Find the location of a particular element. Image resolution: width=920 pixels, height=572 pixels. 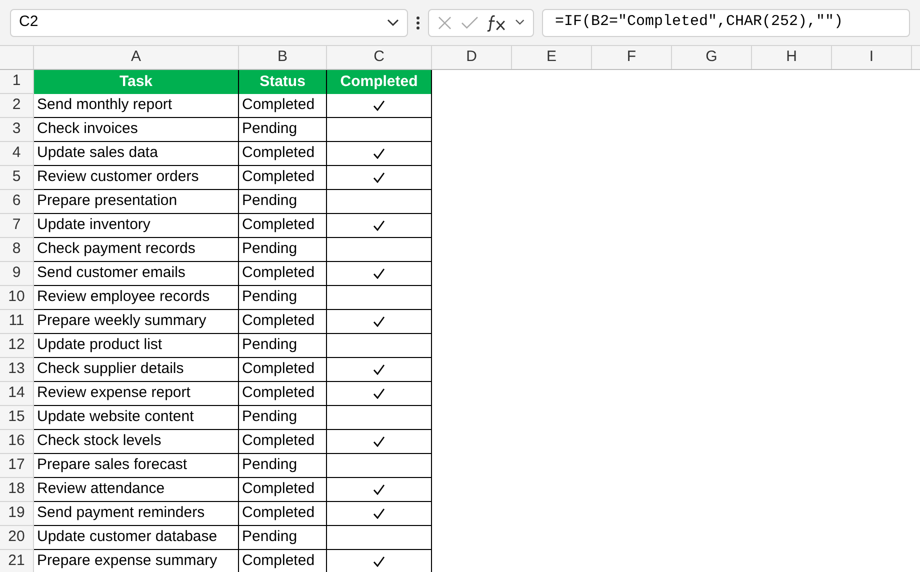

table-cell: Prepare expense summary is located at coordinates (136, 561).